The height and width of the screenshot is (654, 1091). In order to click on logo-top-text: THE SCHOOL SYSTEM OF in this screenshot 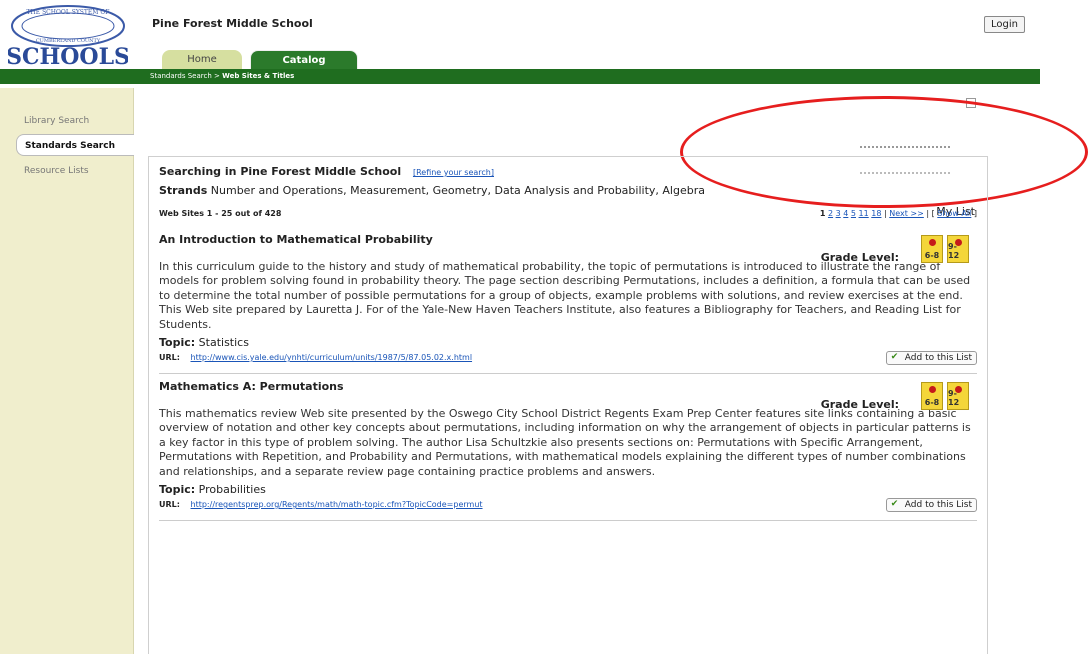, I will do `click(68, 12)`.